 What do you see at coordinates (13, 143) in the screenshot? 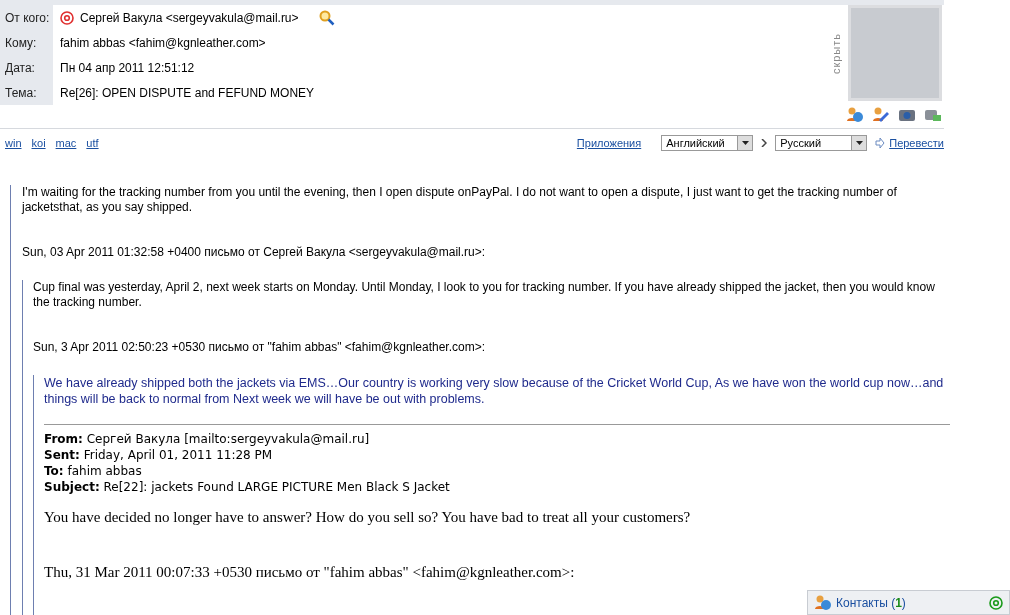
I see `encoding-link: win` at bounding box center [13, 143].